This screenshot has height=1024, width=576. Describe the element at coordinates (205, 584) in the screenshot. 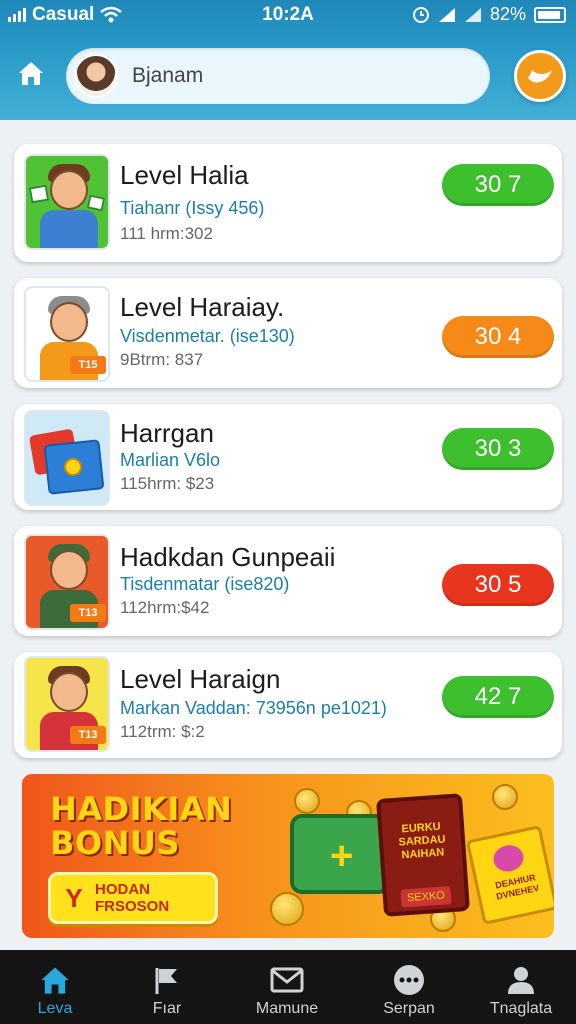

I see `level-subtitle: Tisdenmatar (ise820)` at that location.